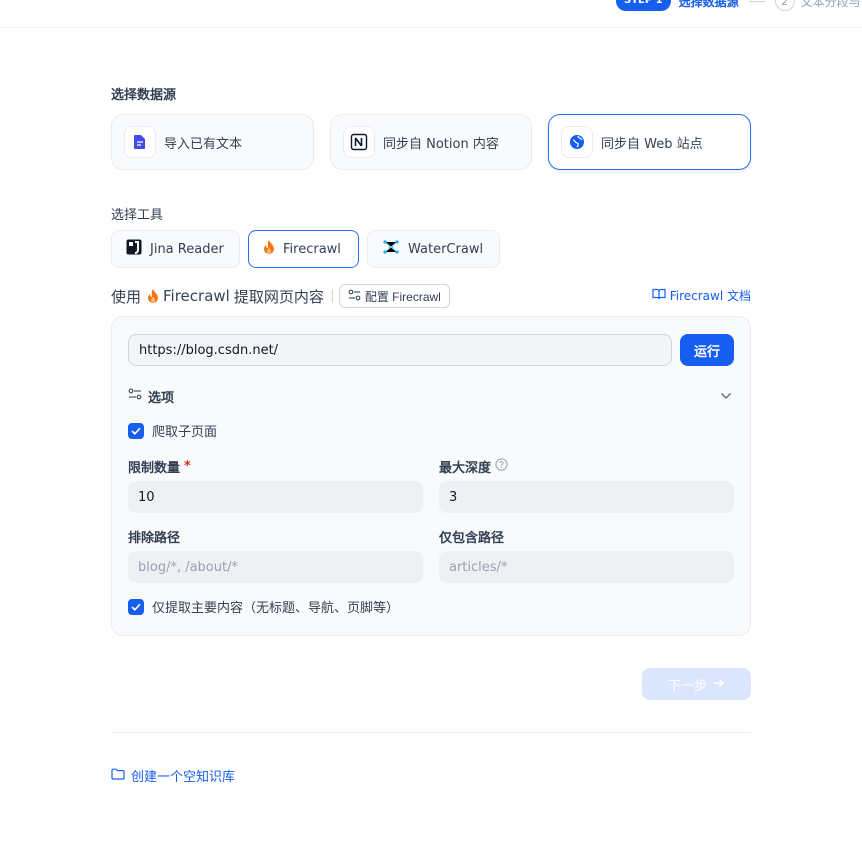 This screenshot has width=862, height=845. What do you see at coordinates (586, 567) in the screenshot?
I see `include-paths-input` at bounding box center [586, 567].